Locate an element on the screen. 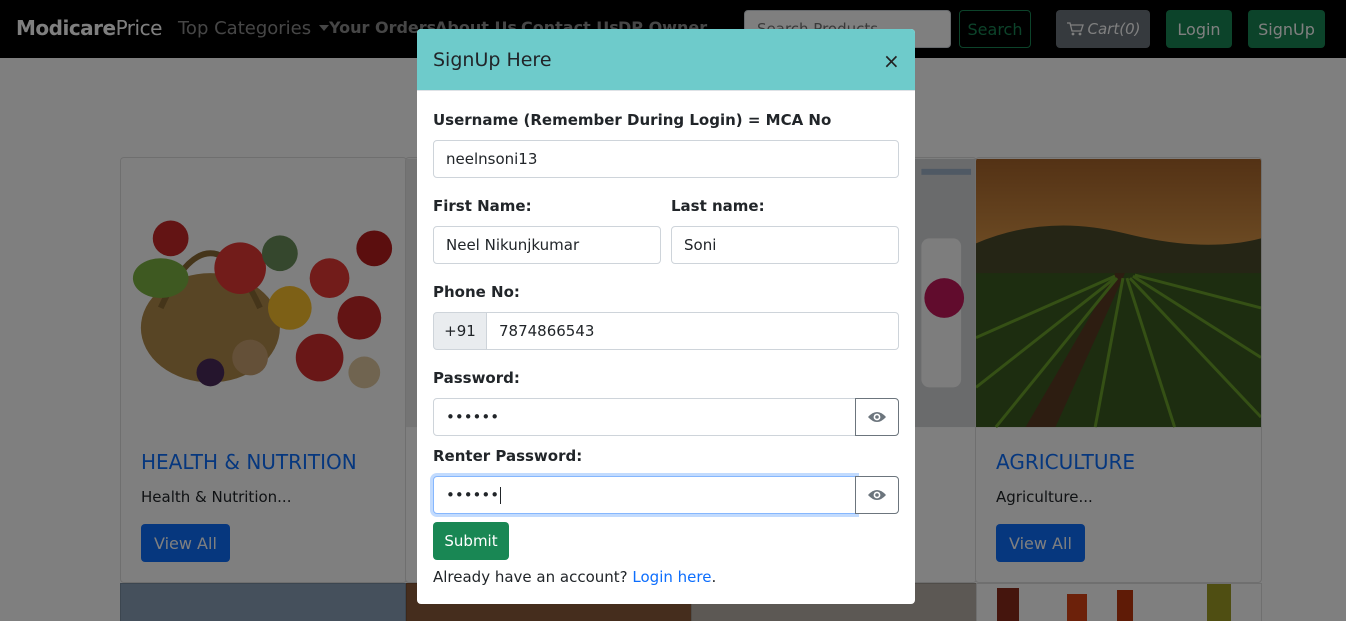  renter-password-value: •••••• is located at coordinates (473, 495).